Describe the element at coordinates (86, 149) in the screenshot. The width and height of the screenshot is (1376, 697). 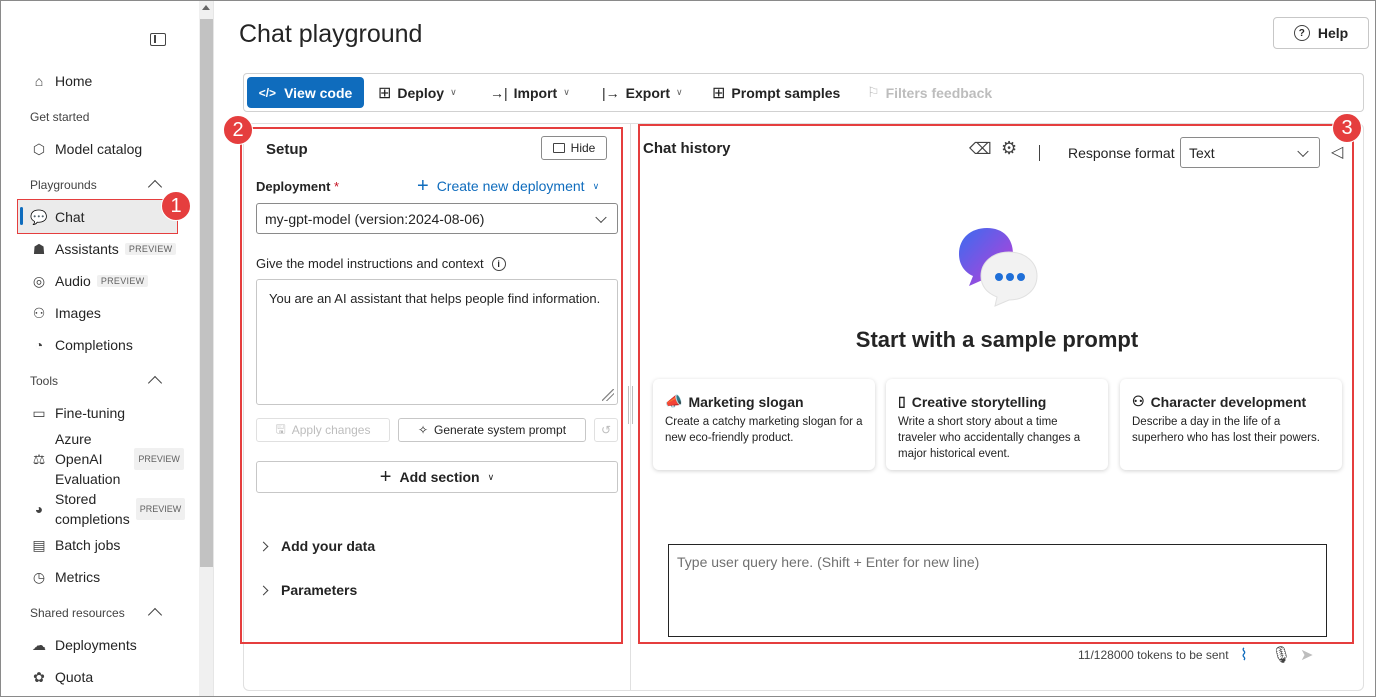
I see `nav-model-catalog: ⬡ Model catalog` at that location.